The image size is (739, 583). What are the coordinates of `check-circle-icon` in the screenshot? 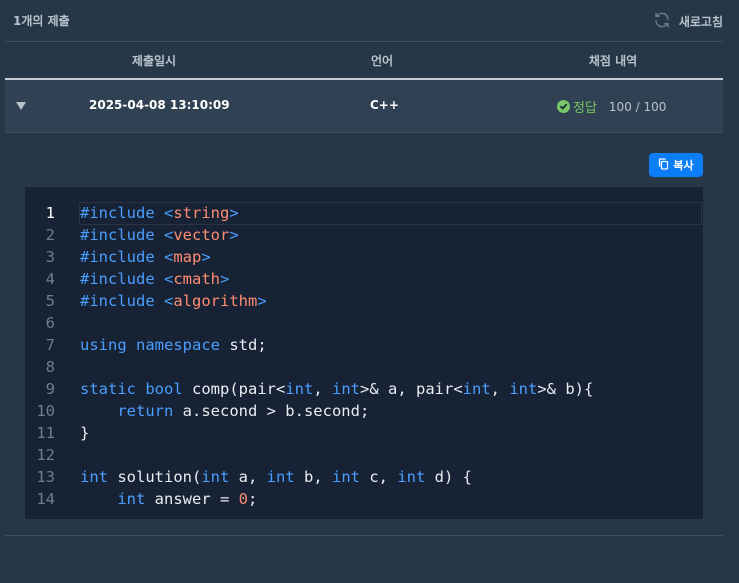 It's located at (563, 106).